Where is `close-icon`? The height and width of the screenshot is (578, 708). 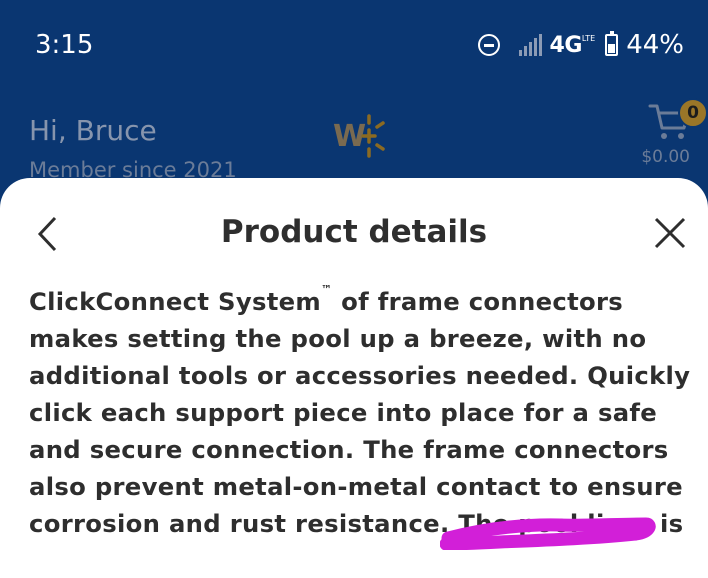 close-icon is located at coordinates (670, 233).